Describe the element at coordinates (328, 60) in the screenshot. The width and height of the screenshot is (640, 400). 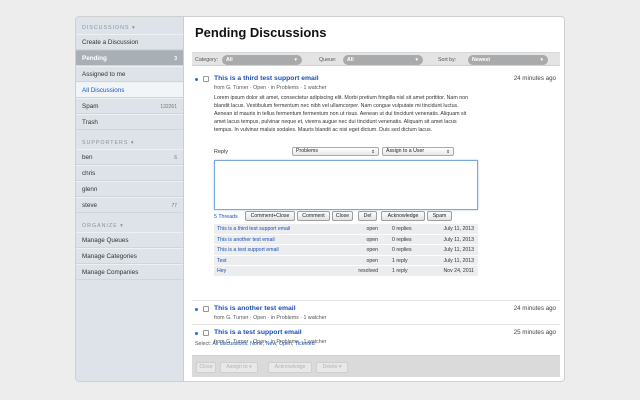
I see `queue-filter-label: Queue:` at that location.